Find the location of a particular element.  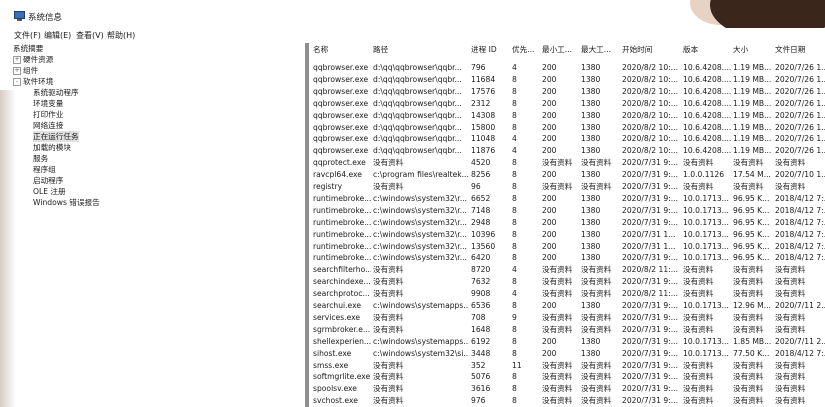

column-header: 路径 is located at coordinates (421, 50).